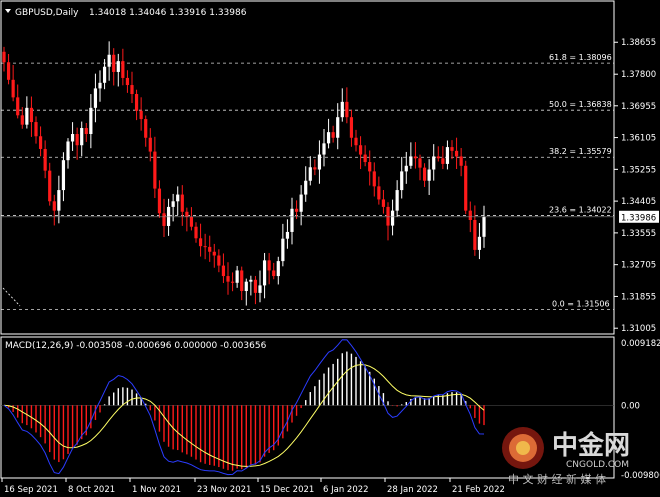  What do you see at coordinates (224, 490) in the screenshot?
I see `time-tick-label: 23 Nov 2021` at bounding box center [224, 490].